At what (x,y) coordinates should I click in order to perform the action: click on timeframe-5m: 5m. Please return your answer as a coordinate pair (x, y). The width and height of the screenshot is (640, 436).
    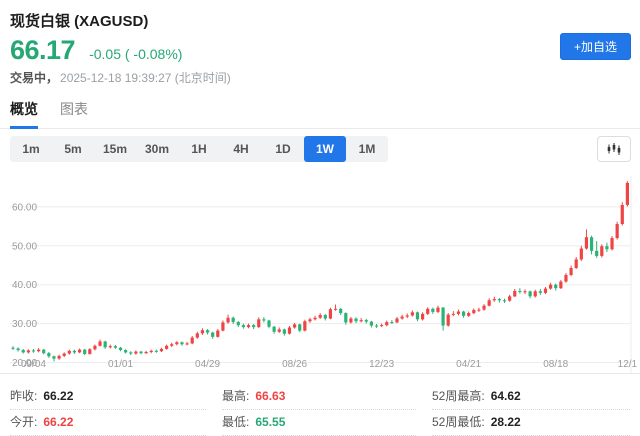
    Looking at the image, I should click on (73, 149).